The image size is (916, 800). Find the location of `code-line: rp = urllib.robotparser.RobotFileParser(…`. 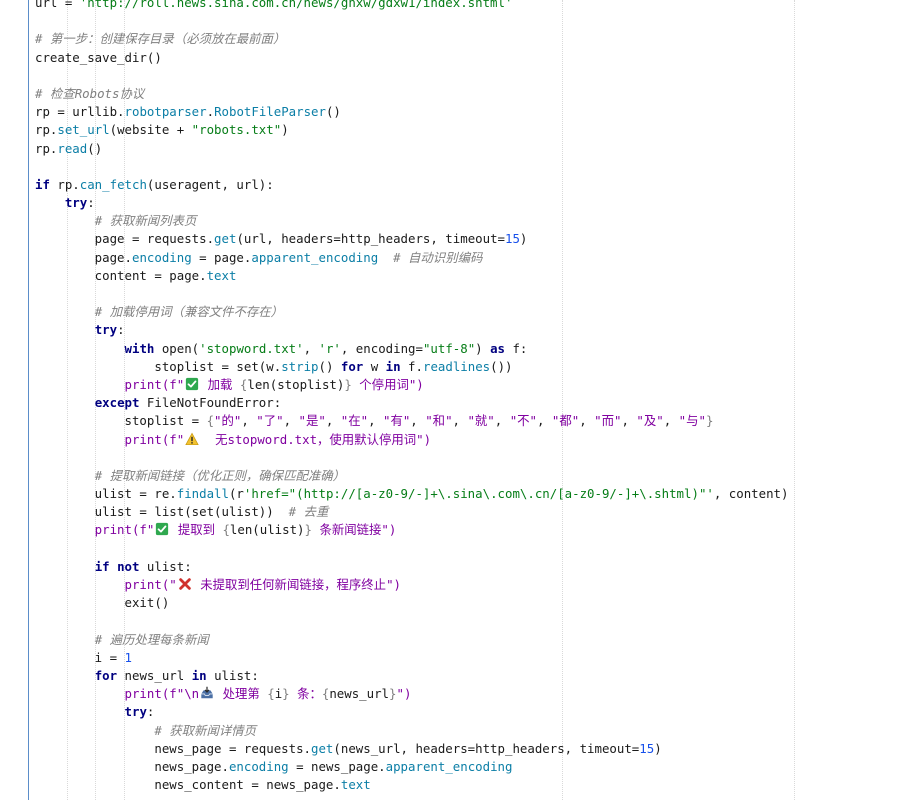

code-line: rp = urllib.robotparser.RobotFileParser(… is located at coordinates (475, 112).